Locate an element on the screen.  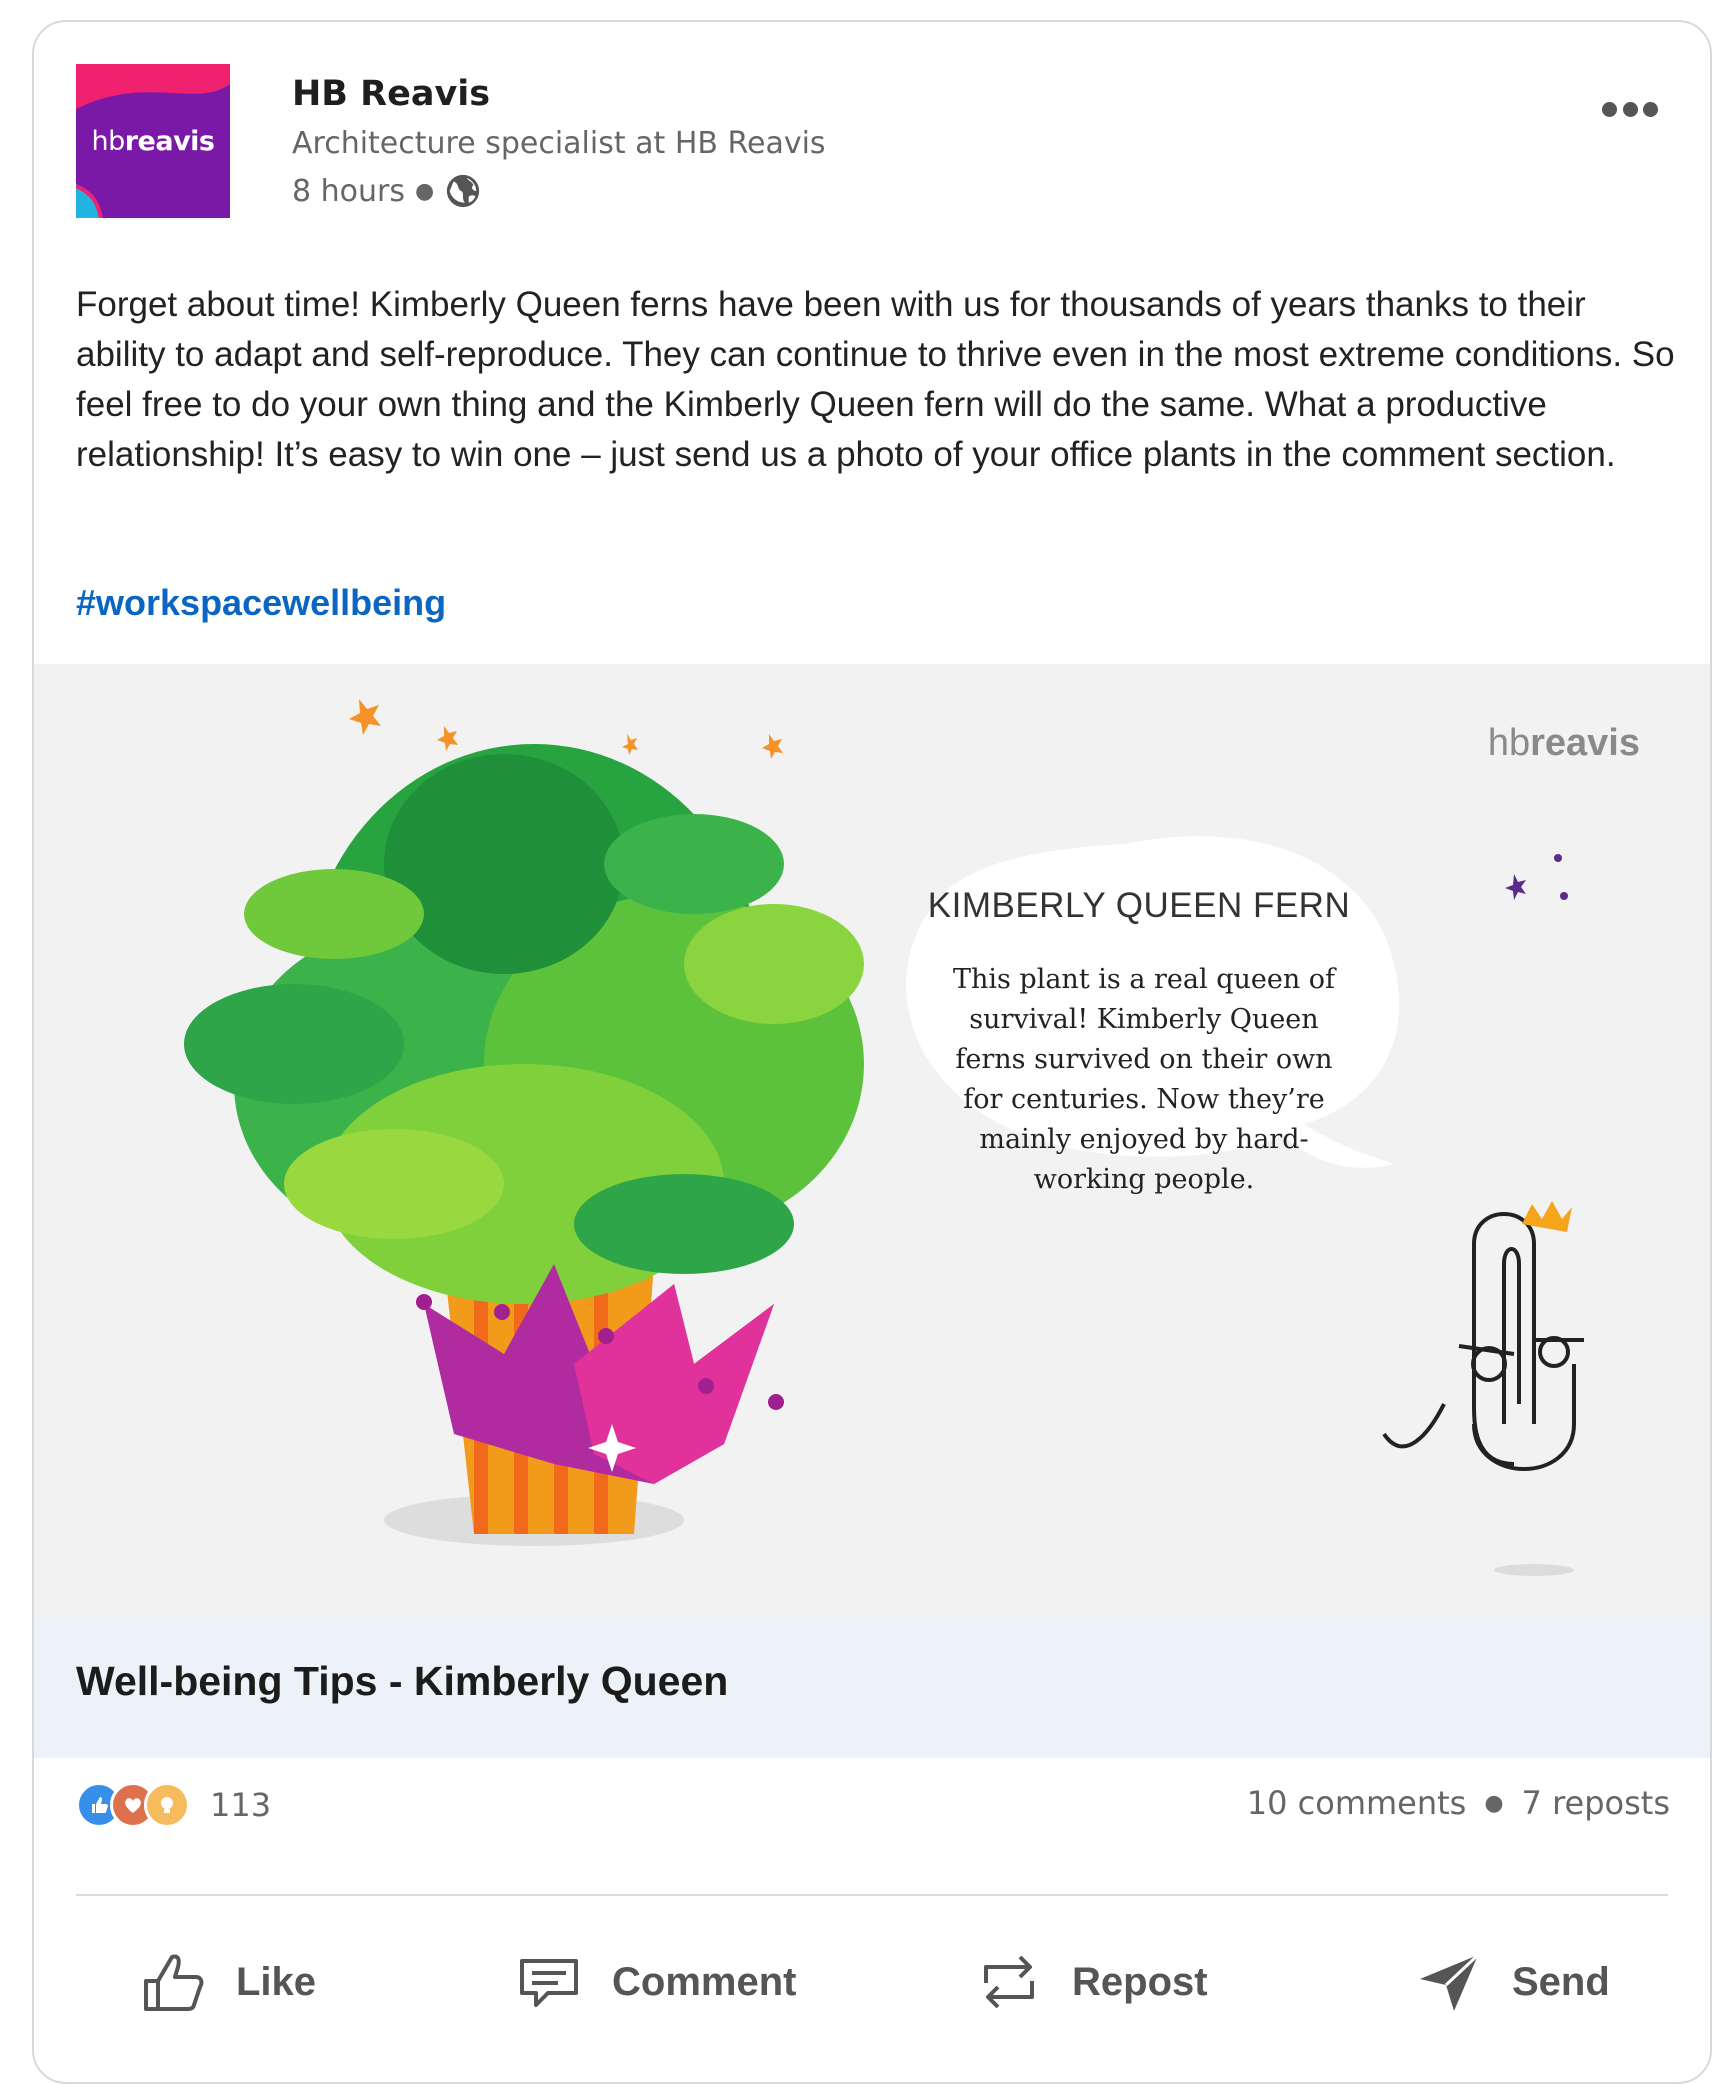
logo-wordmark: hbreavis is located at coordinates (153, 141).